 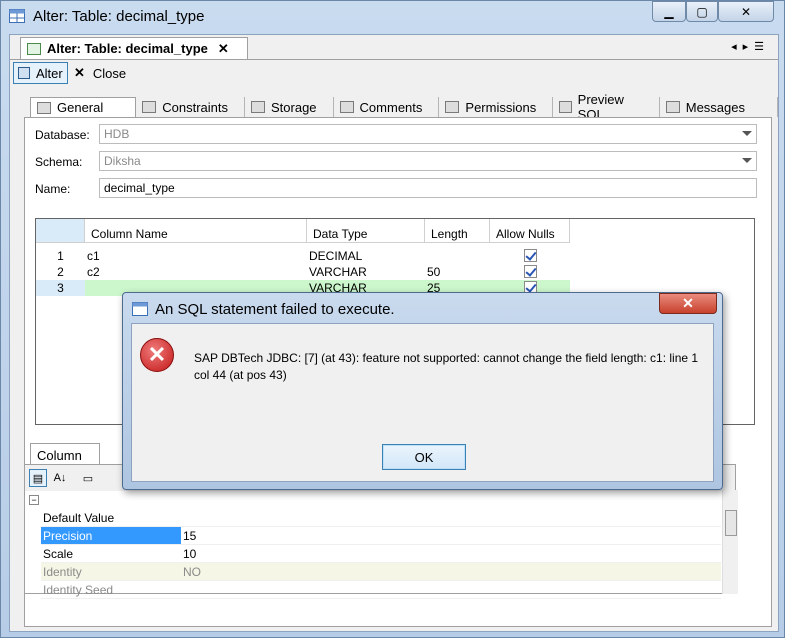 What do you see at coordinates (391, 107) in the screenshot?
I see `tab-comments-label: Comments` at bounding box center [391, 107].